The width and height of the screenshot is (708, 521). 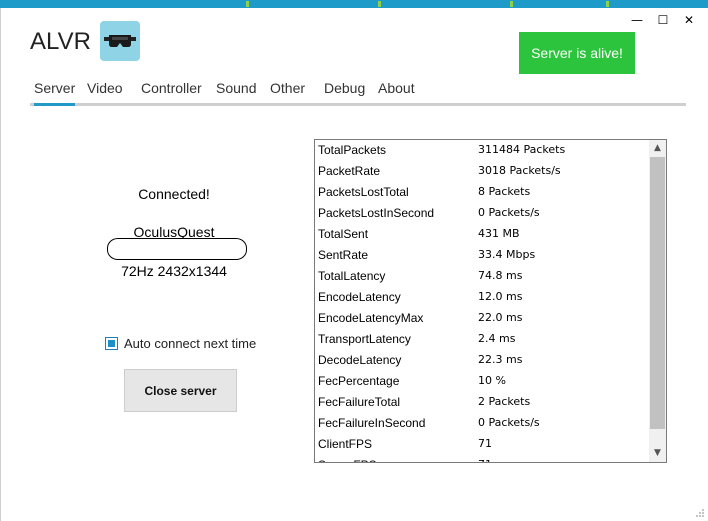 What do you see at coordinates (499, 233) in the screenshot?
I see `stat-value: 431 MB` at bounding box center [499, 233].